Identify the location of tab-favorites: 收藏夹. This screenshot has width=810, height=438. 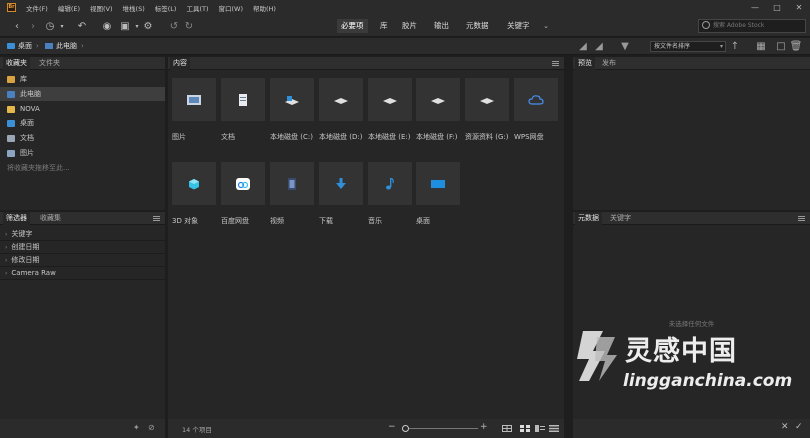
(16, 63).